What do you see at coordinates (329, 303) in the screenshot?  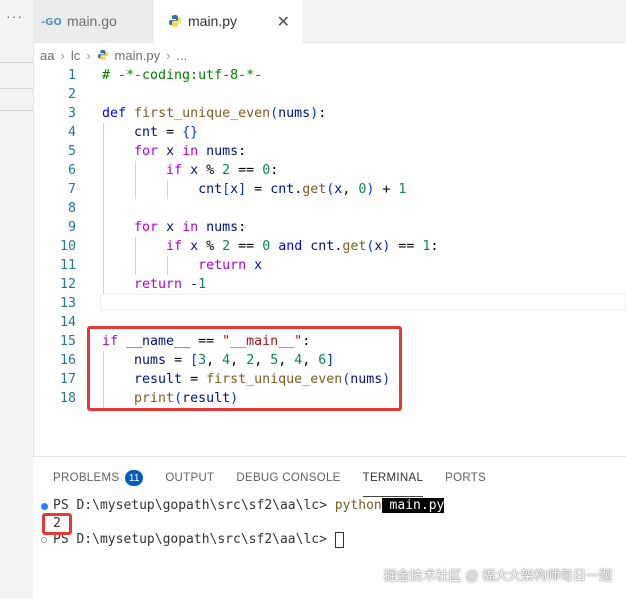 I see `code-line: 13` at bounding box center [329, 303].